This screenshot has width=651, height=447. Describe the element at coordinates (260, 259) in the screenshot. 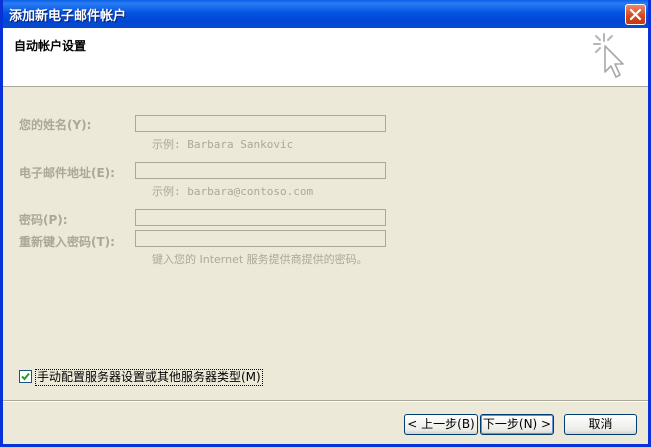

I see `password-hint: 键入您的 Internet 服务提供商提供的密码。` at that location.